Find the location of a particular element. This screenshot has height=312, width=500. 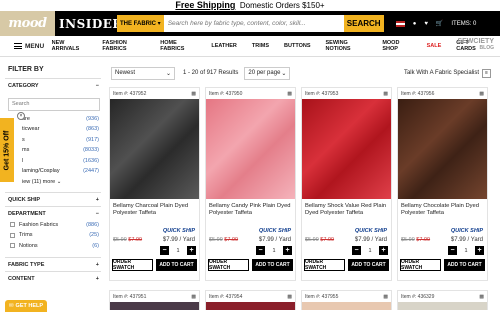

category-item: ms (8033) is located at coordinates (53, 150).